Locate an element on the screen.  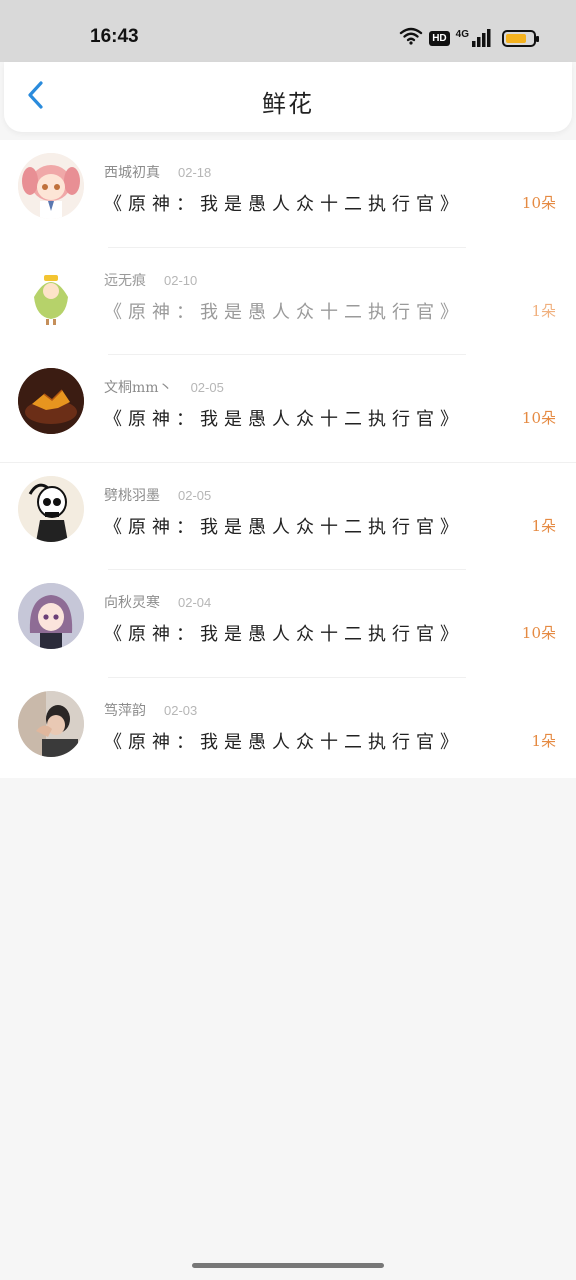
list-item: 西城初真 02-18 《原神：我是愚人众十二执行官》 10朵 is located at coordinates (288, 194).